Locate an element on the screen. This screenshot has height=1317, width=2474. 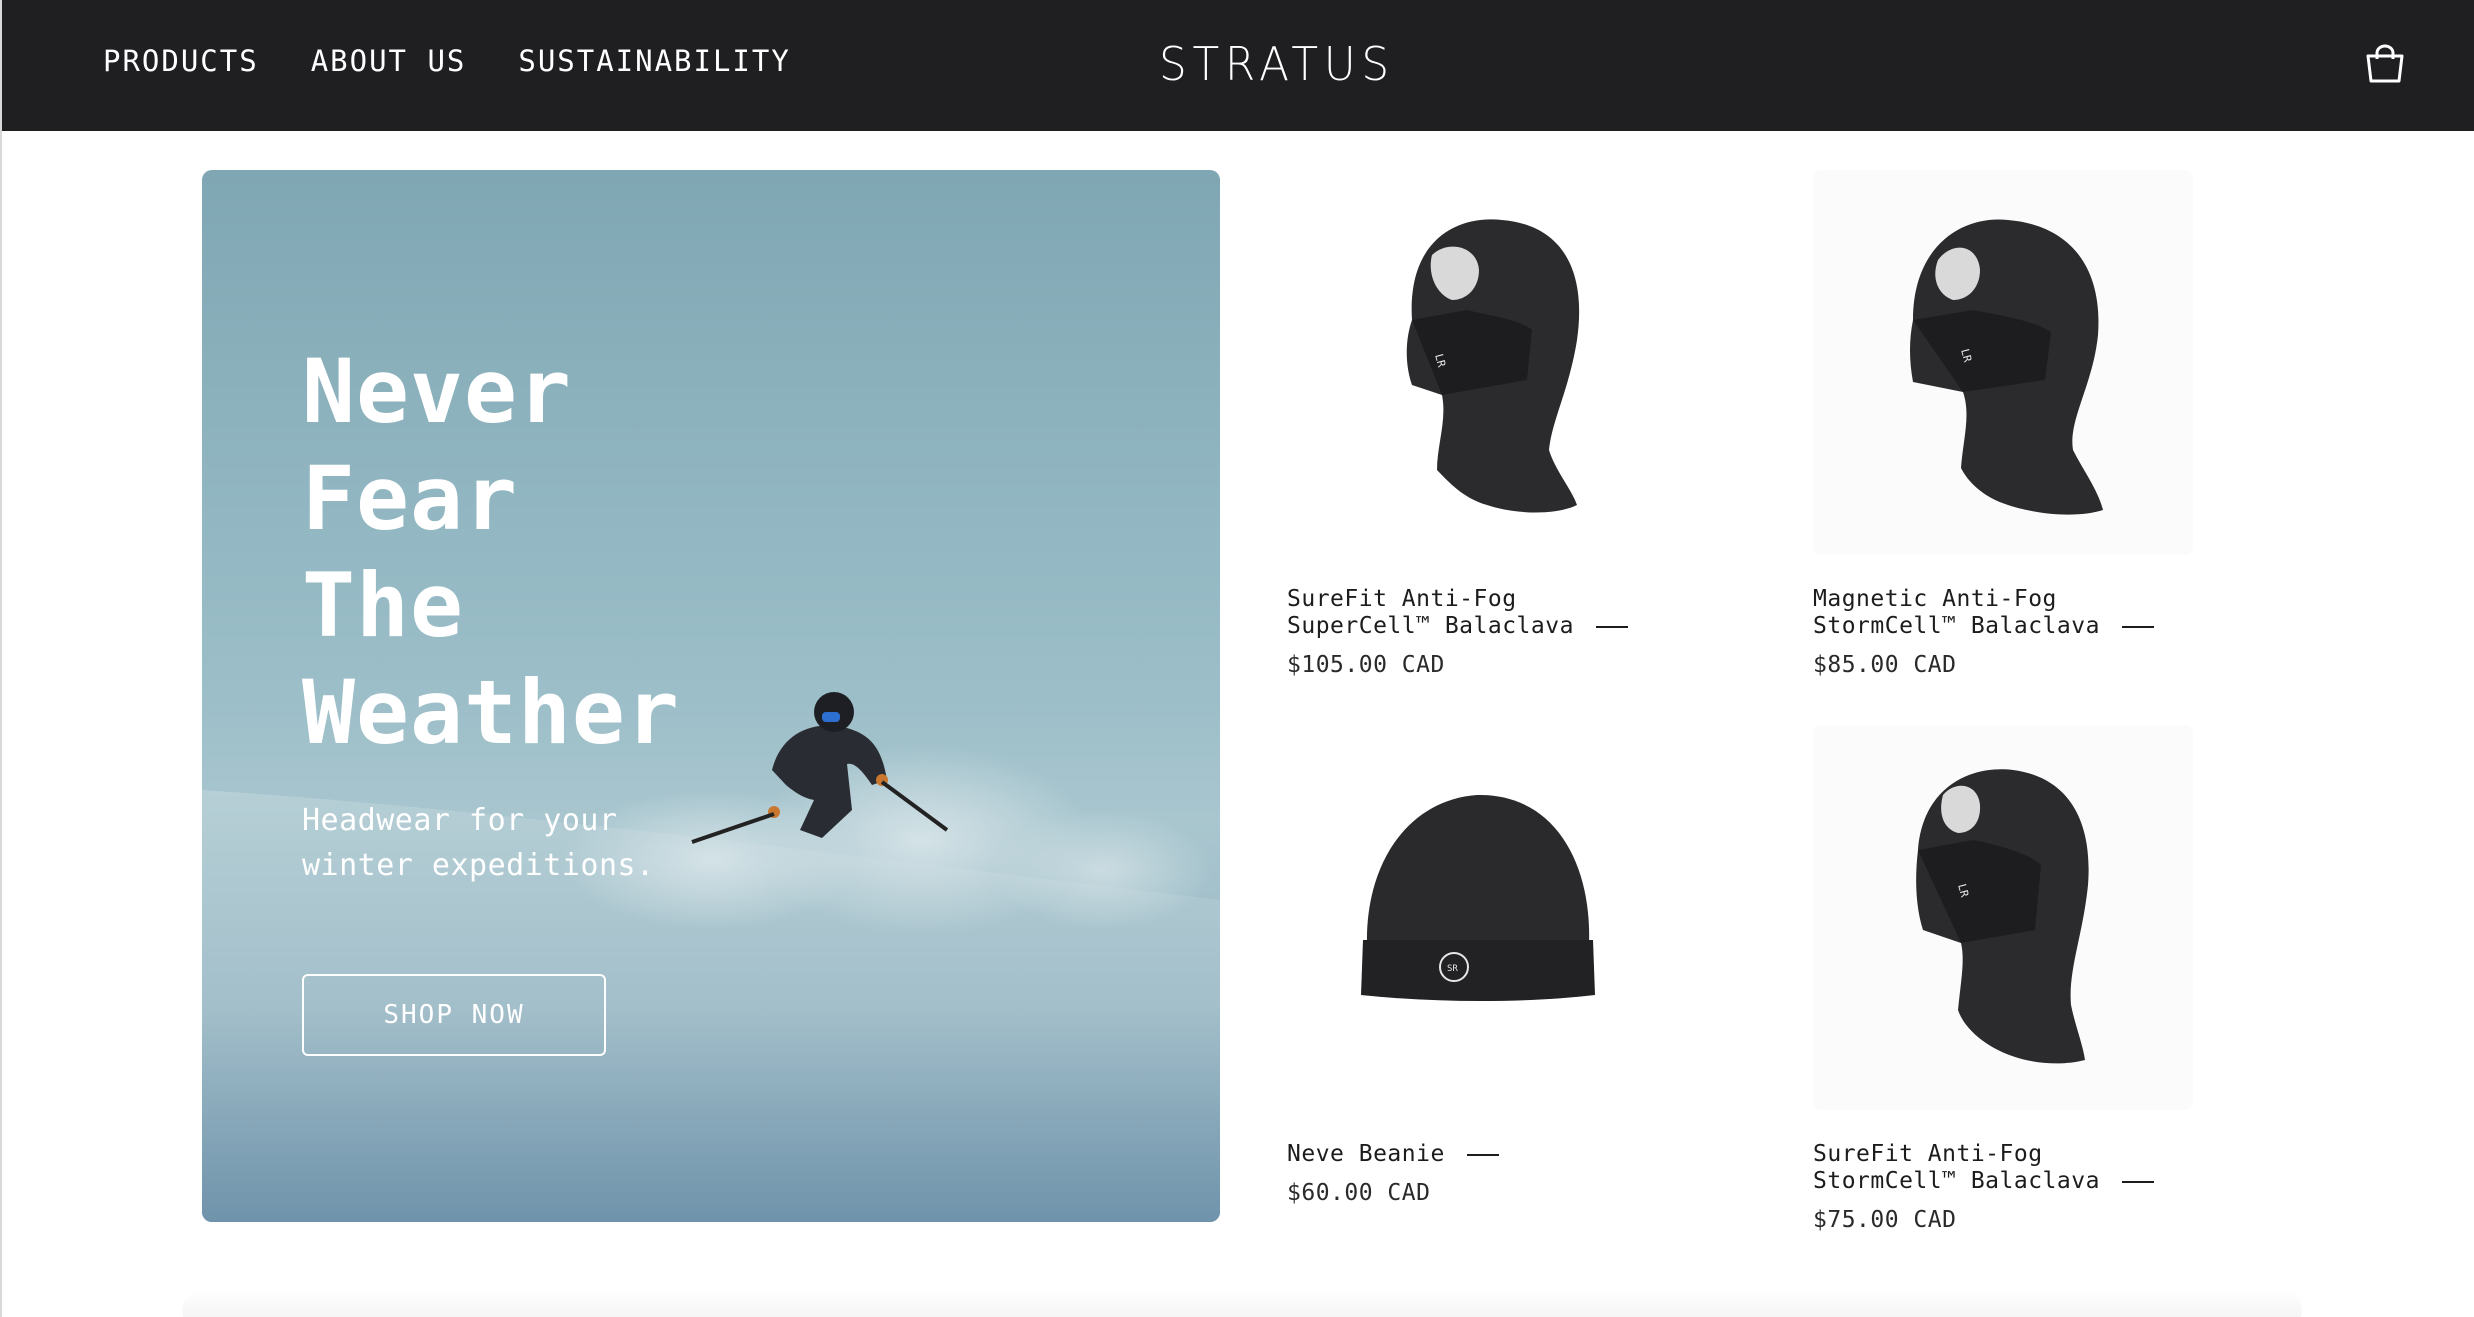
product-image: SR is located at coordinates (1477, 917).